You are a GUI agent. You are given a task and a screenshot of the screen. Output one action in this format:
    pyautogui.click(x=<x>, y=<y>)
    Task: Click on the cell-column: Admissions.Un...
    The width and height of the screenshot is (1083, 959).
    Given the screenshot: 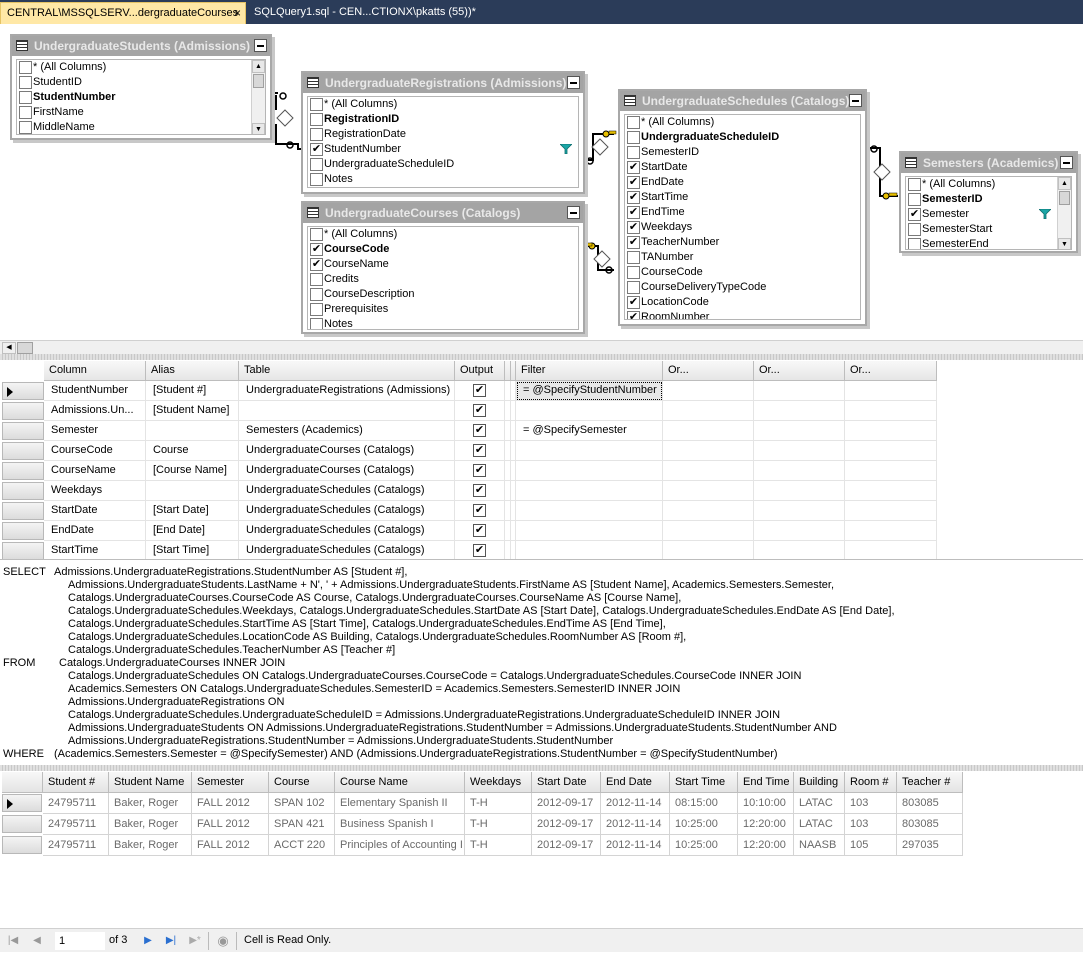 What is the action you would take?
    pyautogui.click(x=95, y=411)
    